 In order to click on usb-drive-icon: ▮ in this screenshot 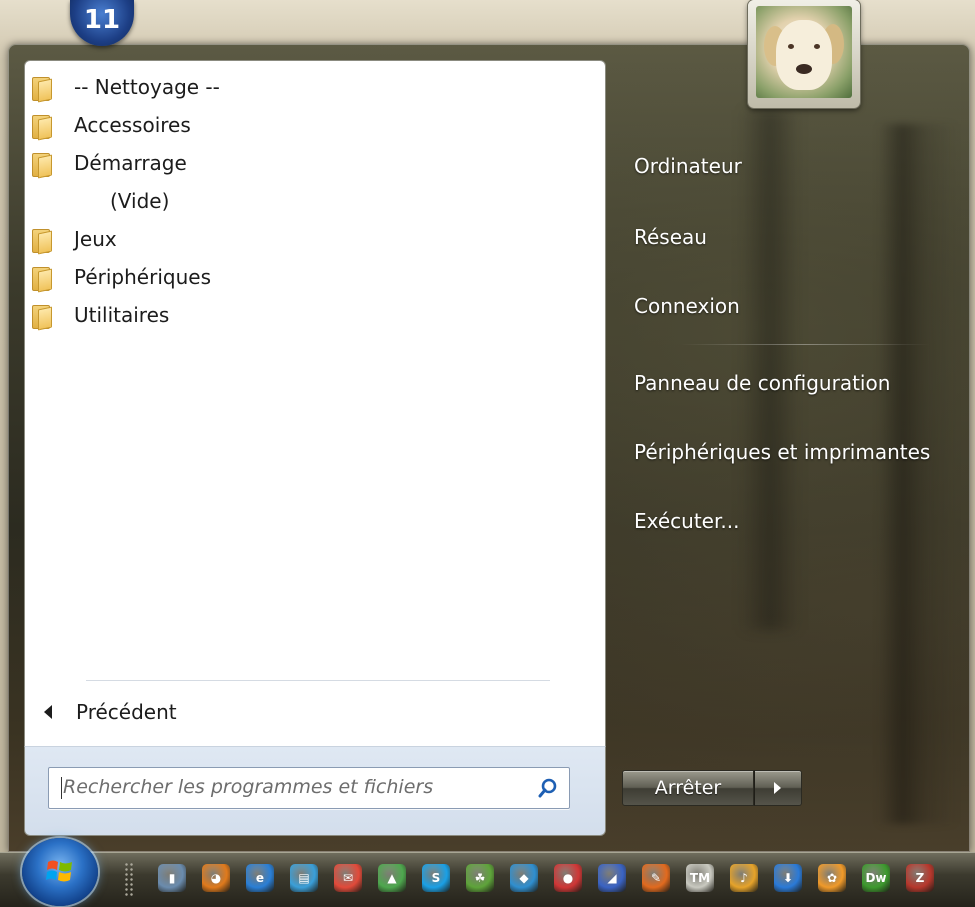, I will do `click(172, 878)`.